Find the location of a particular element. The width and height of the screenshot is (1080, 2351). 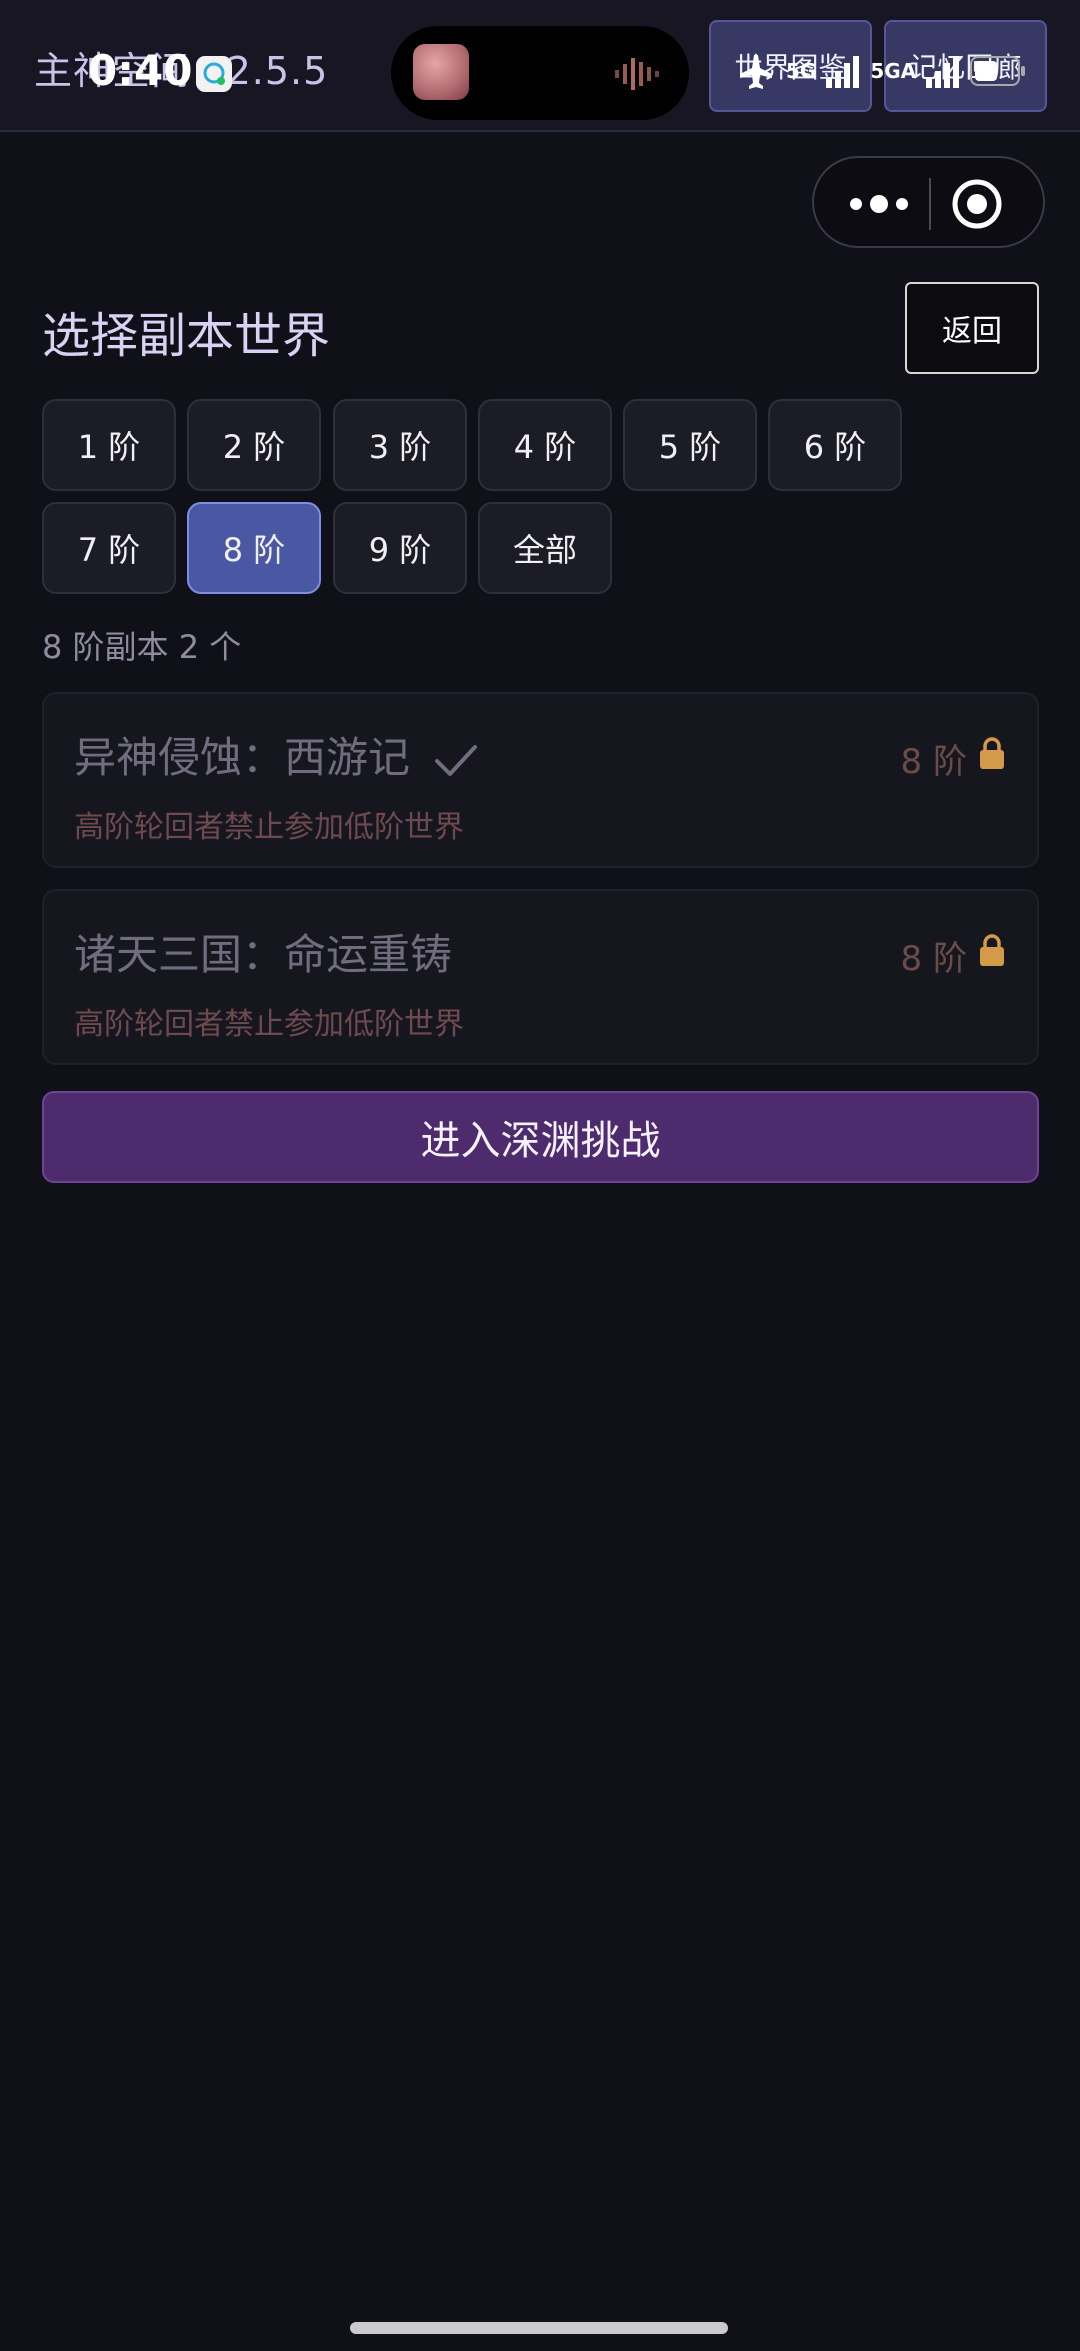

world-title-text: 异神侵蚀：西游记 is located at coordinates (242, 757).